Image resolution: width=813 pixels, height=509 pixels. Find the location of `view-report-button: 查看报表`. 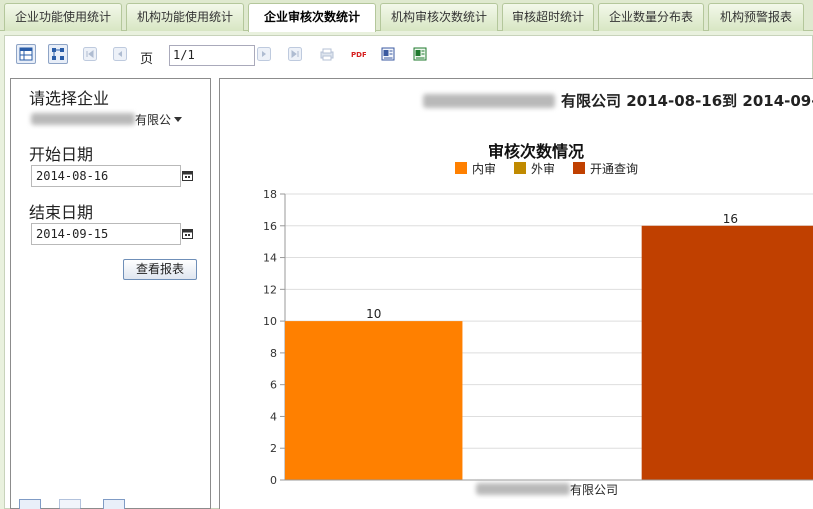

view-report-button: 查看报表 is located at coordinates (160, 269).